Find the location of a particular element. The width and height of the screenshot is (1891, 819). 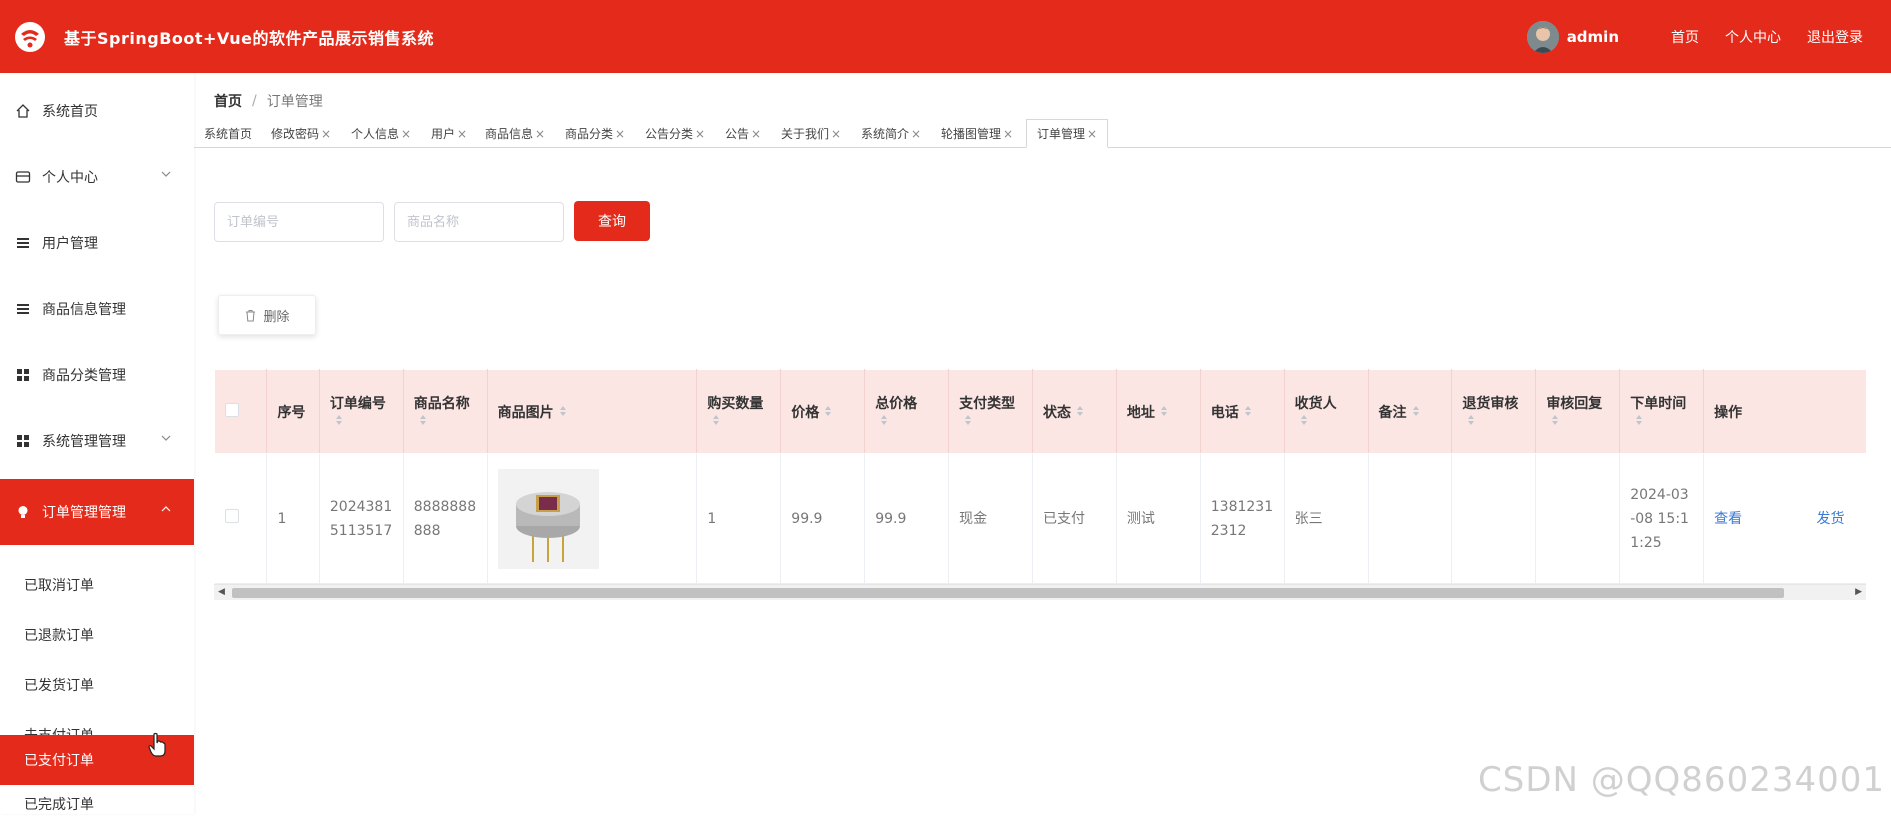

sidebar-item-users: 用户管理 is located at coordinates (97, 243).